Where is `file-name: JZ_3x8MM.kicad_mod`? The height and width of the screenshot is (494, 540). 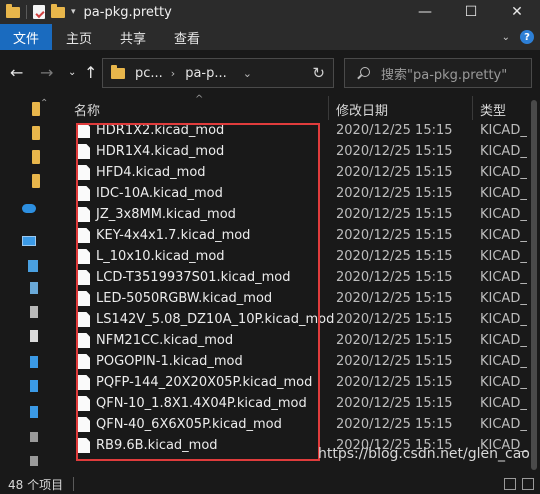 file-name: JZ_3x8MM.kicad_mod is located at coordinates (166, 214).